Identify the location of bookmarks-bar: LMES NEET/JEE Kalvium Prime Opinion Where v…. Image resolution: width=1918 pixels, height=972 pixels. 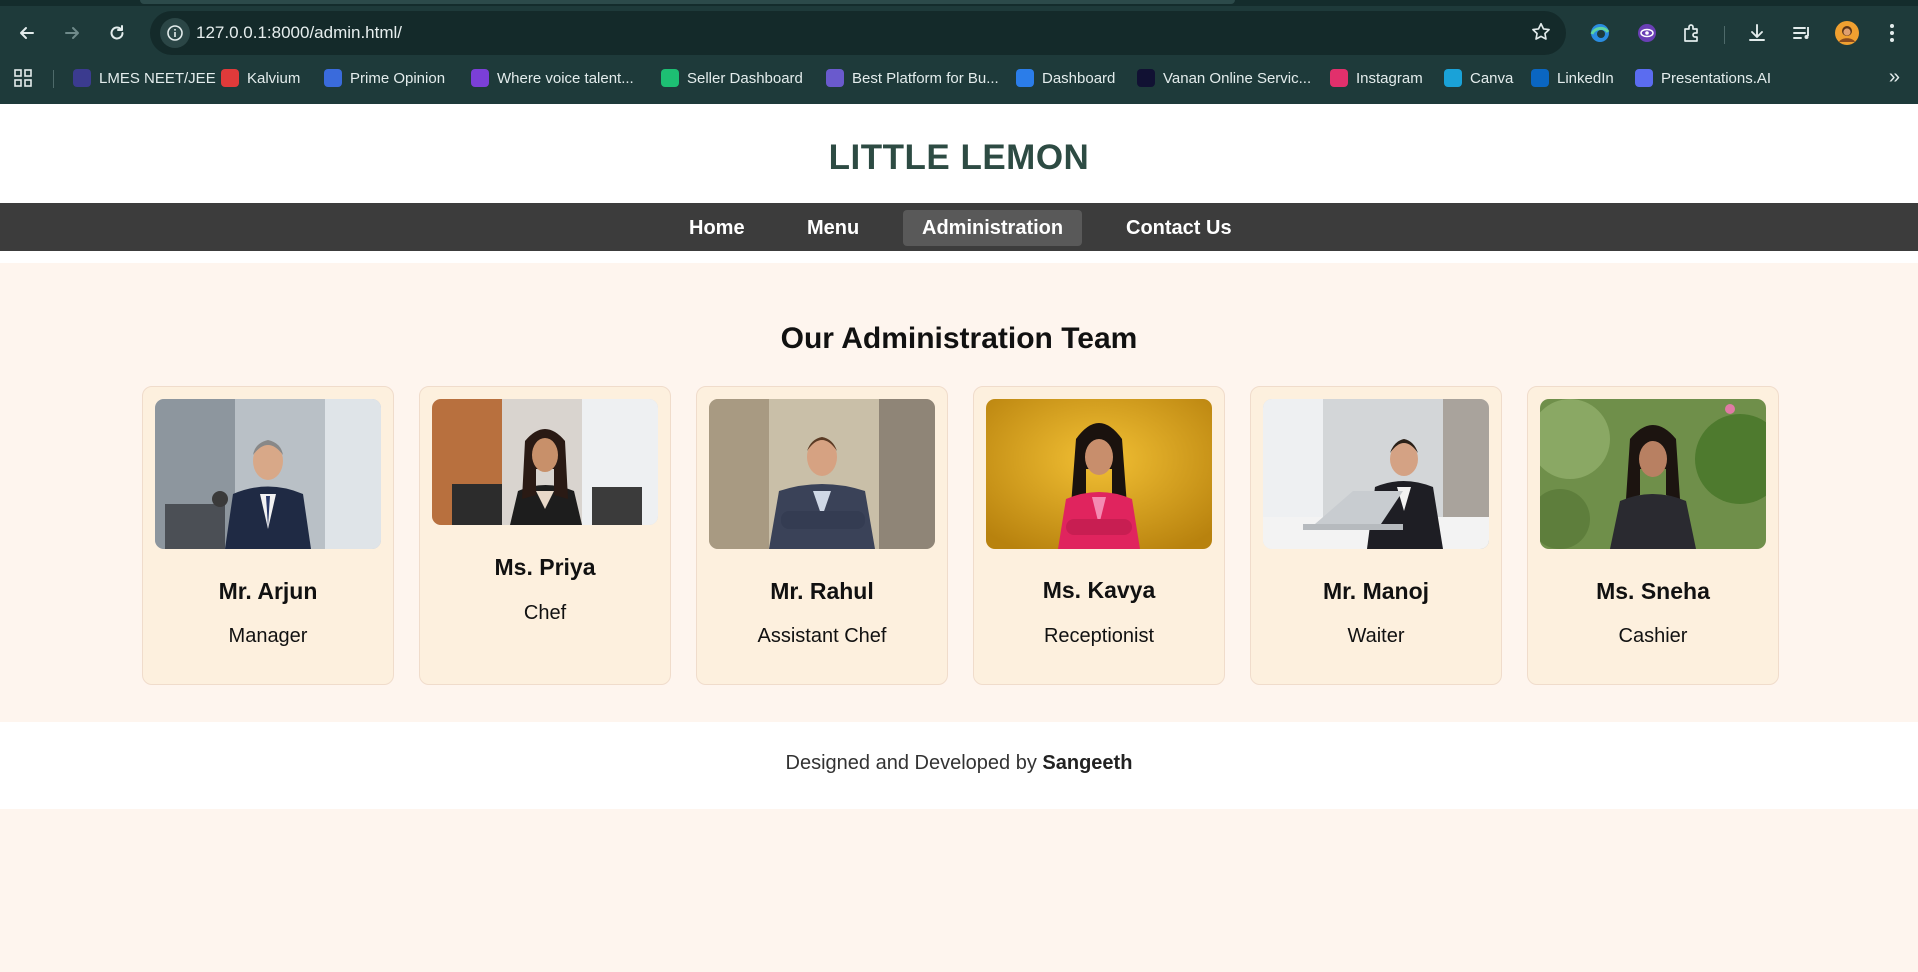
(959, 78).